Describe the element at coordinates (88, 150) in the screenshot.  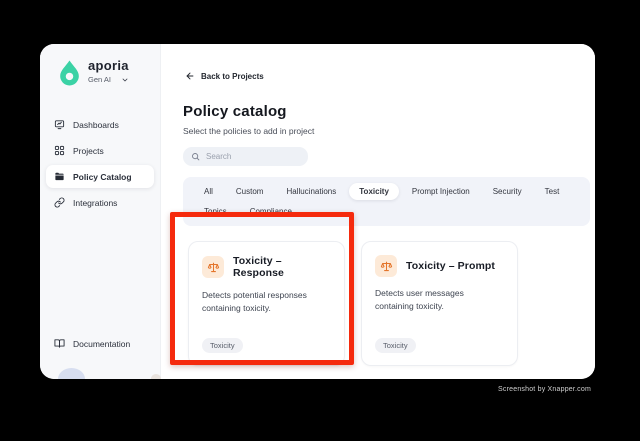
I see `sidebar-item-label: Projects` at that location.